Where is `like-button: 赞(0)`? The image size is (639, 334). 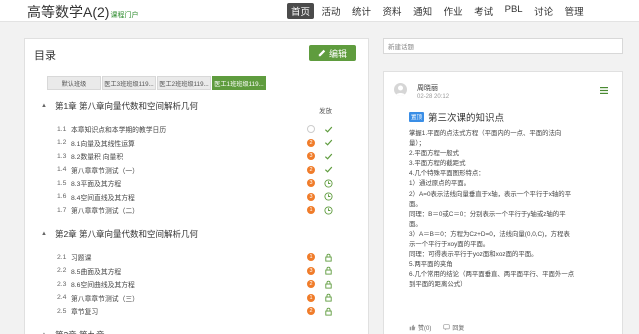 like-button: 赞(0) is located at coordinates (420, 327).